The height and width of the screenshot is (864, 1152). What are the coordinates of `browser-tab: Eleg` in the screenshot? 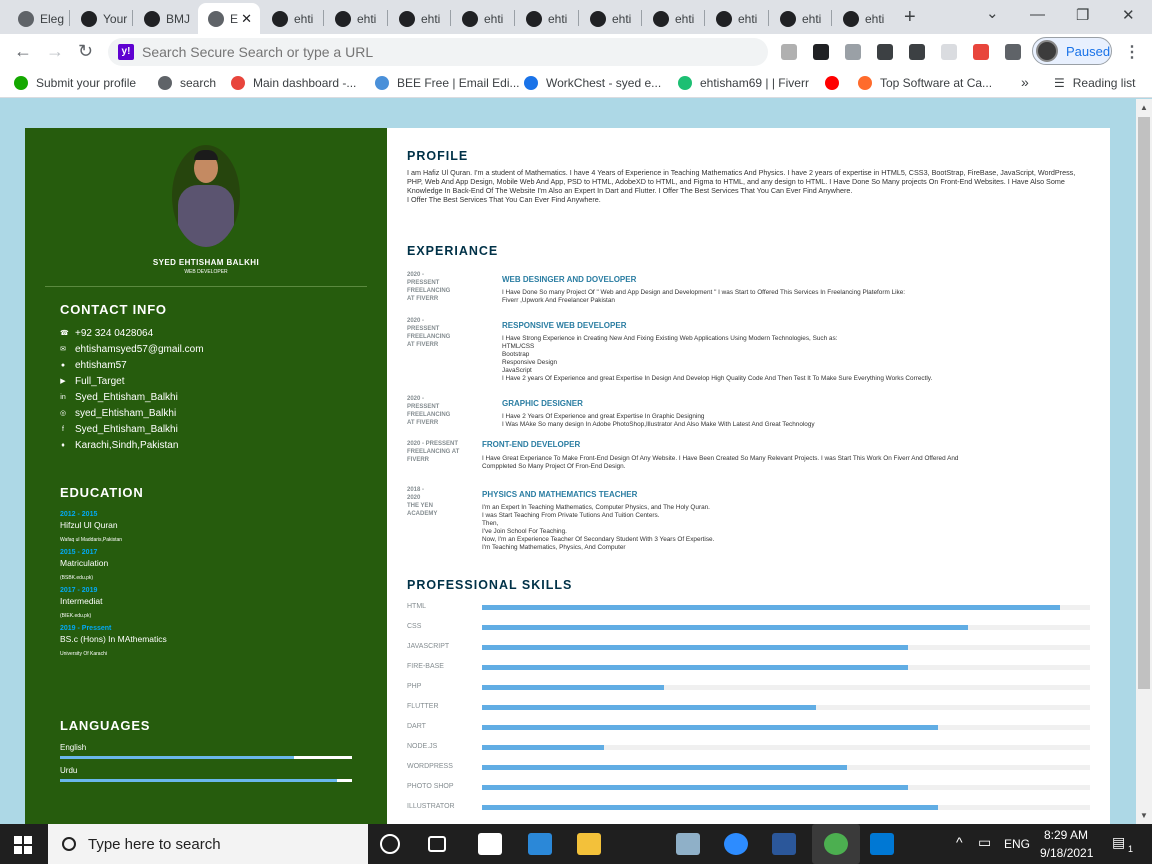 It's located at (39, 18).